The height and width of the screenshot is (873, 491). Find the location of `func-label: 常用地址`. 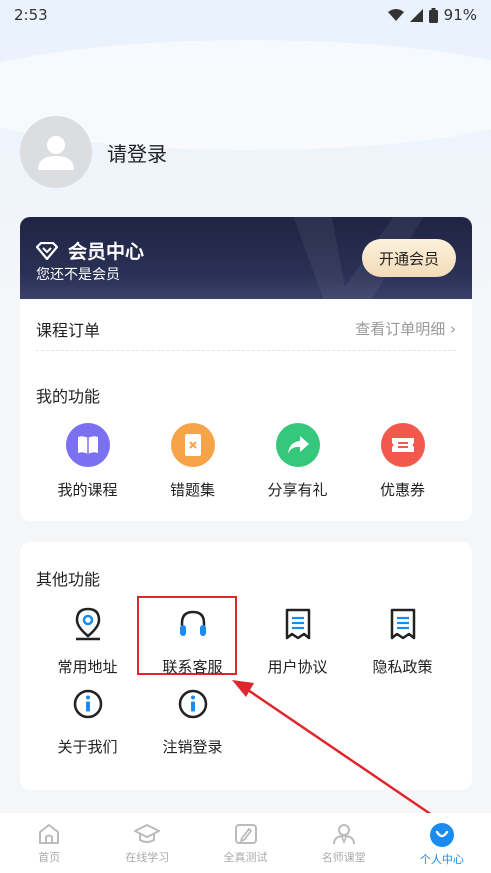

func-label: 常用地址 is located at coordinates (87, 667).